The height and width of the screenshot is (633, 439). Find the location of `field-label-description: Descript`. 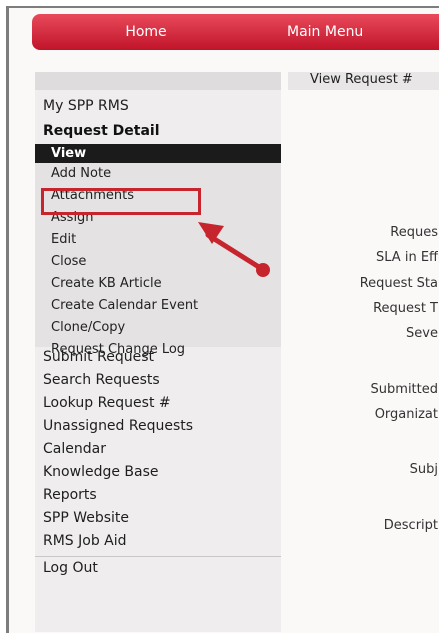

field-label-description: Descript is located at coordinates (410, 525).